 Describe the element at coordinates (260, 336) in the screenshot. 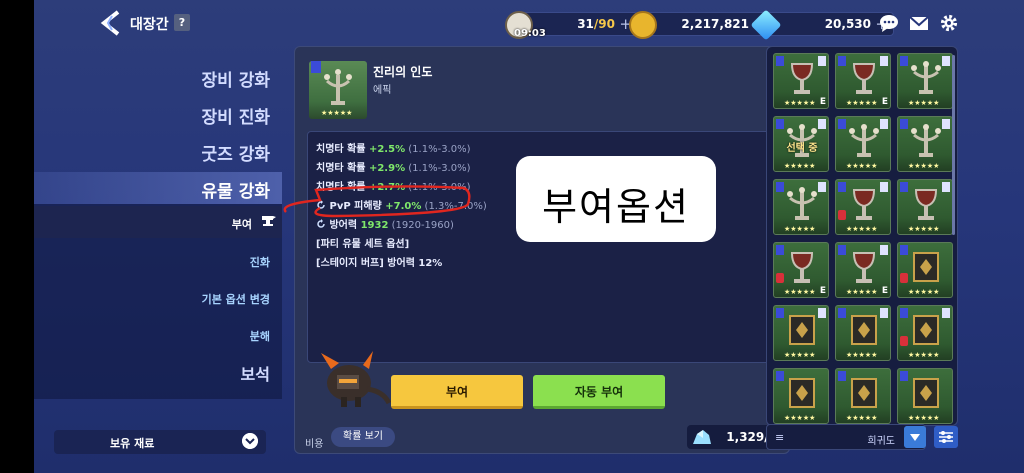

I see `sidebar-sub-dismantle: 분해` at that location.